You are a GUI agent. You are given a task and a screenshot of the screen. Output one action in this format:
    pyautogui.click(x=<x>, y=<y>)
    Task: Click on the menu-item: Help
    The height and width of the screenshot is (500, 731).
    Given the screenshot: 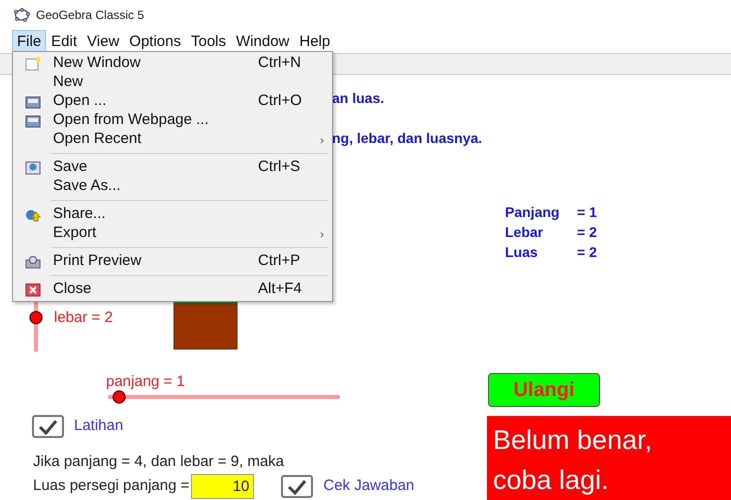 What is the action you would take?
    pyautogui.click(x=315, y=41)
    